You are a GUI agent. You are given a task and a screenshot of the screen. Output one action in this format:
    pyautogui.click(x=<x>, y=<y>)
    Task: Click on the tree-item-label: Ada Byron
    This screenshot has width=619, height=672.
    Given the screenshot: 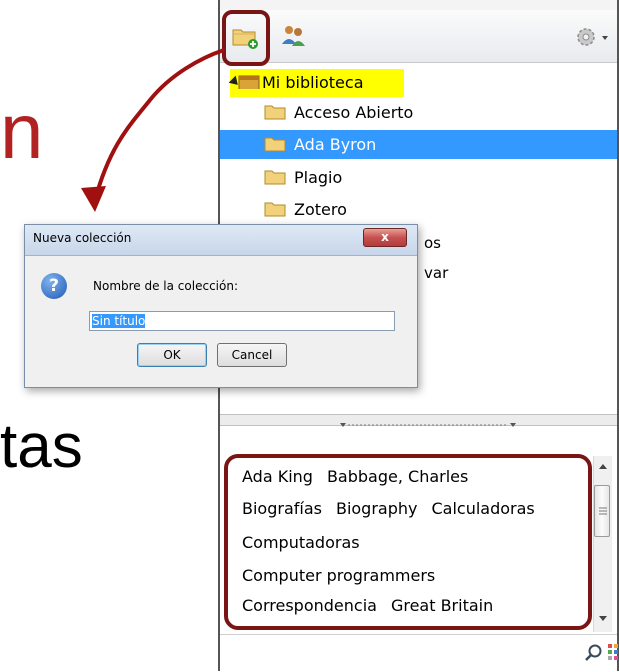 What is the action you would take?
    pyautogui.click(x=335, y=144)
    